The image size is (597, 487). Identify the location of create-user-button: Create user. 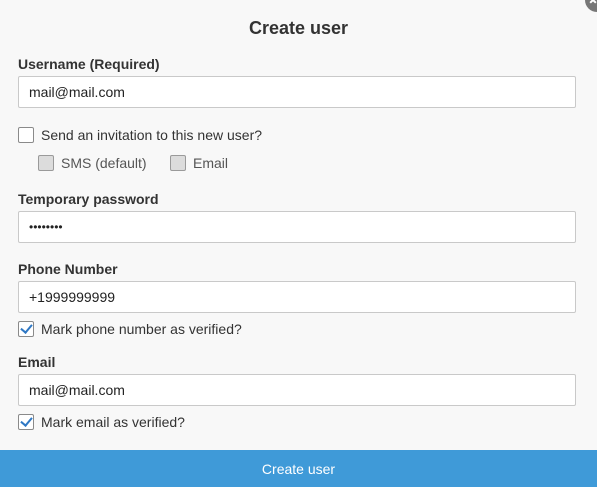
(298, 468).